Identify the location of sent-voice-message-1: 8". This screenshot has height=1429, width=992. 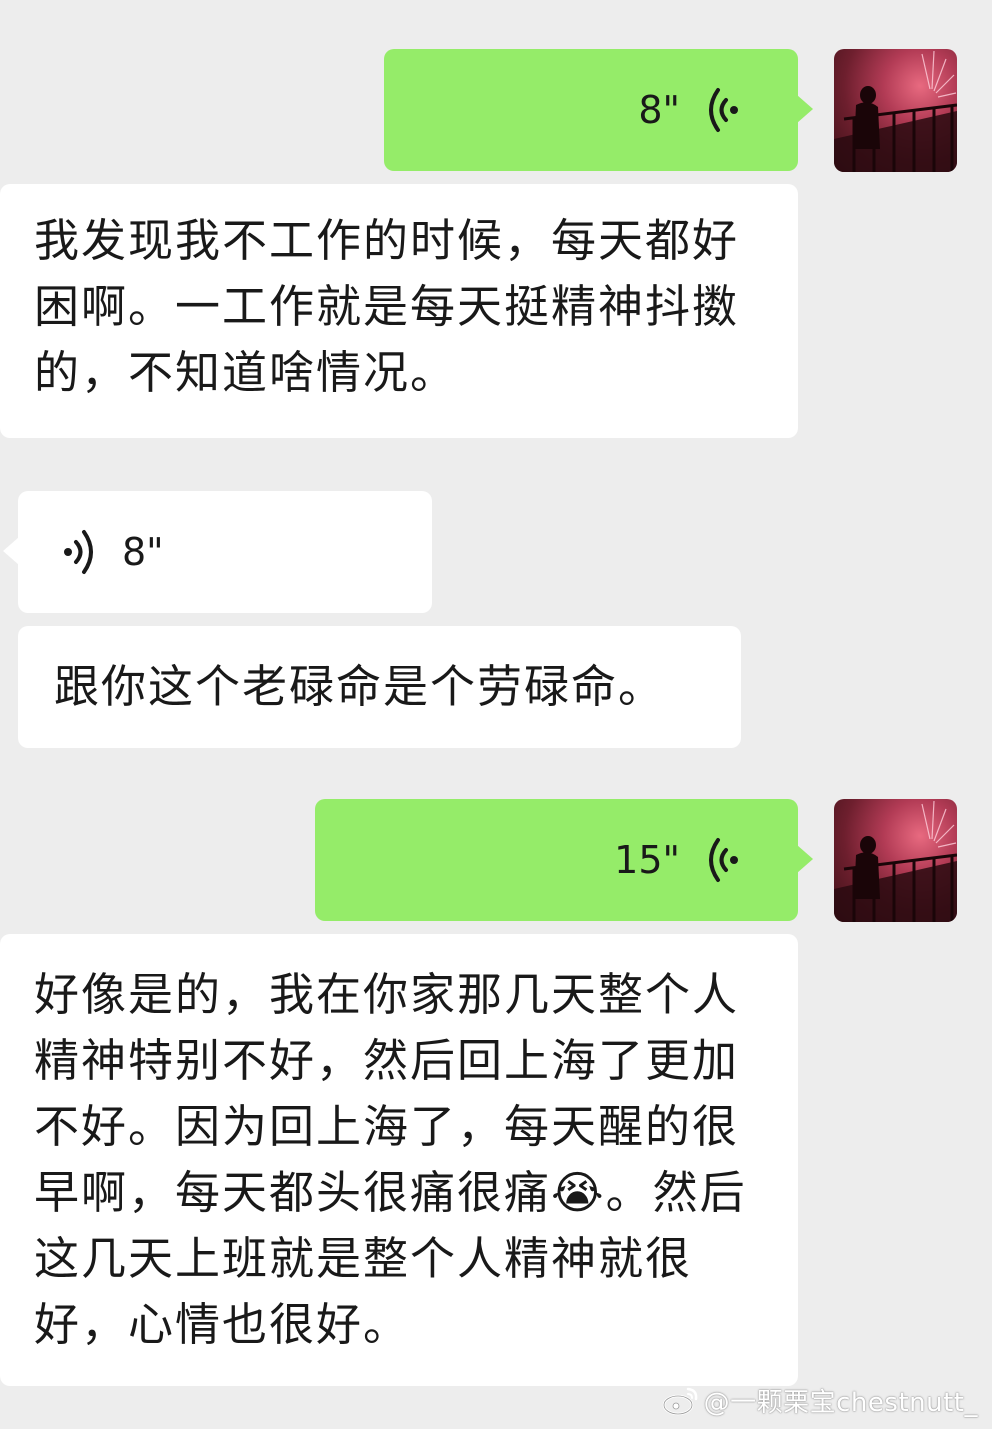
(598, 110).